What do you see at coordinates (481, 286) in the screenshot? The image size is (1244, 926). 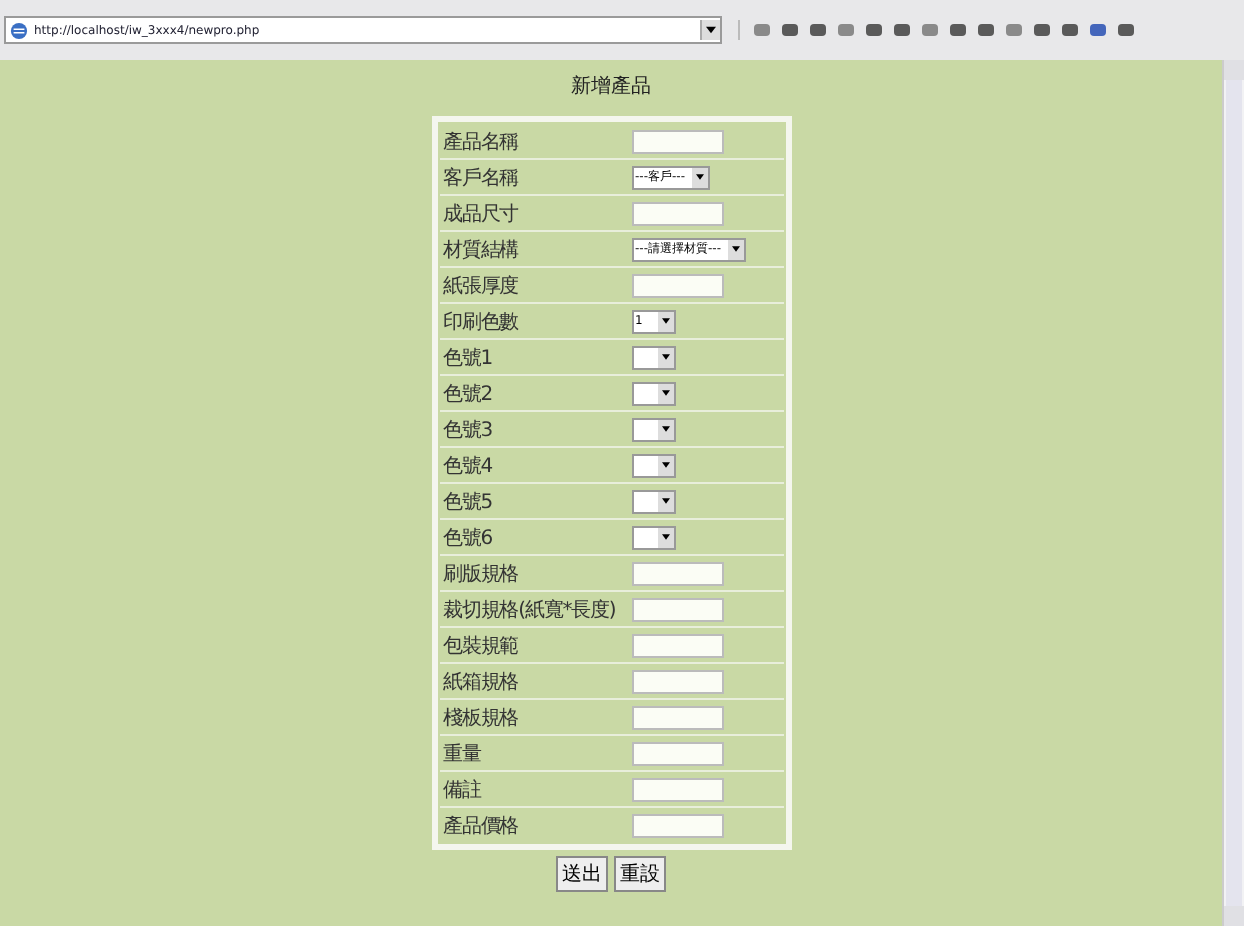 I see `field-label: 紙張厚度` at bounding box center [481, 286].